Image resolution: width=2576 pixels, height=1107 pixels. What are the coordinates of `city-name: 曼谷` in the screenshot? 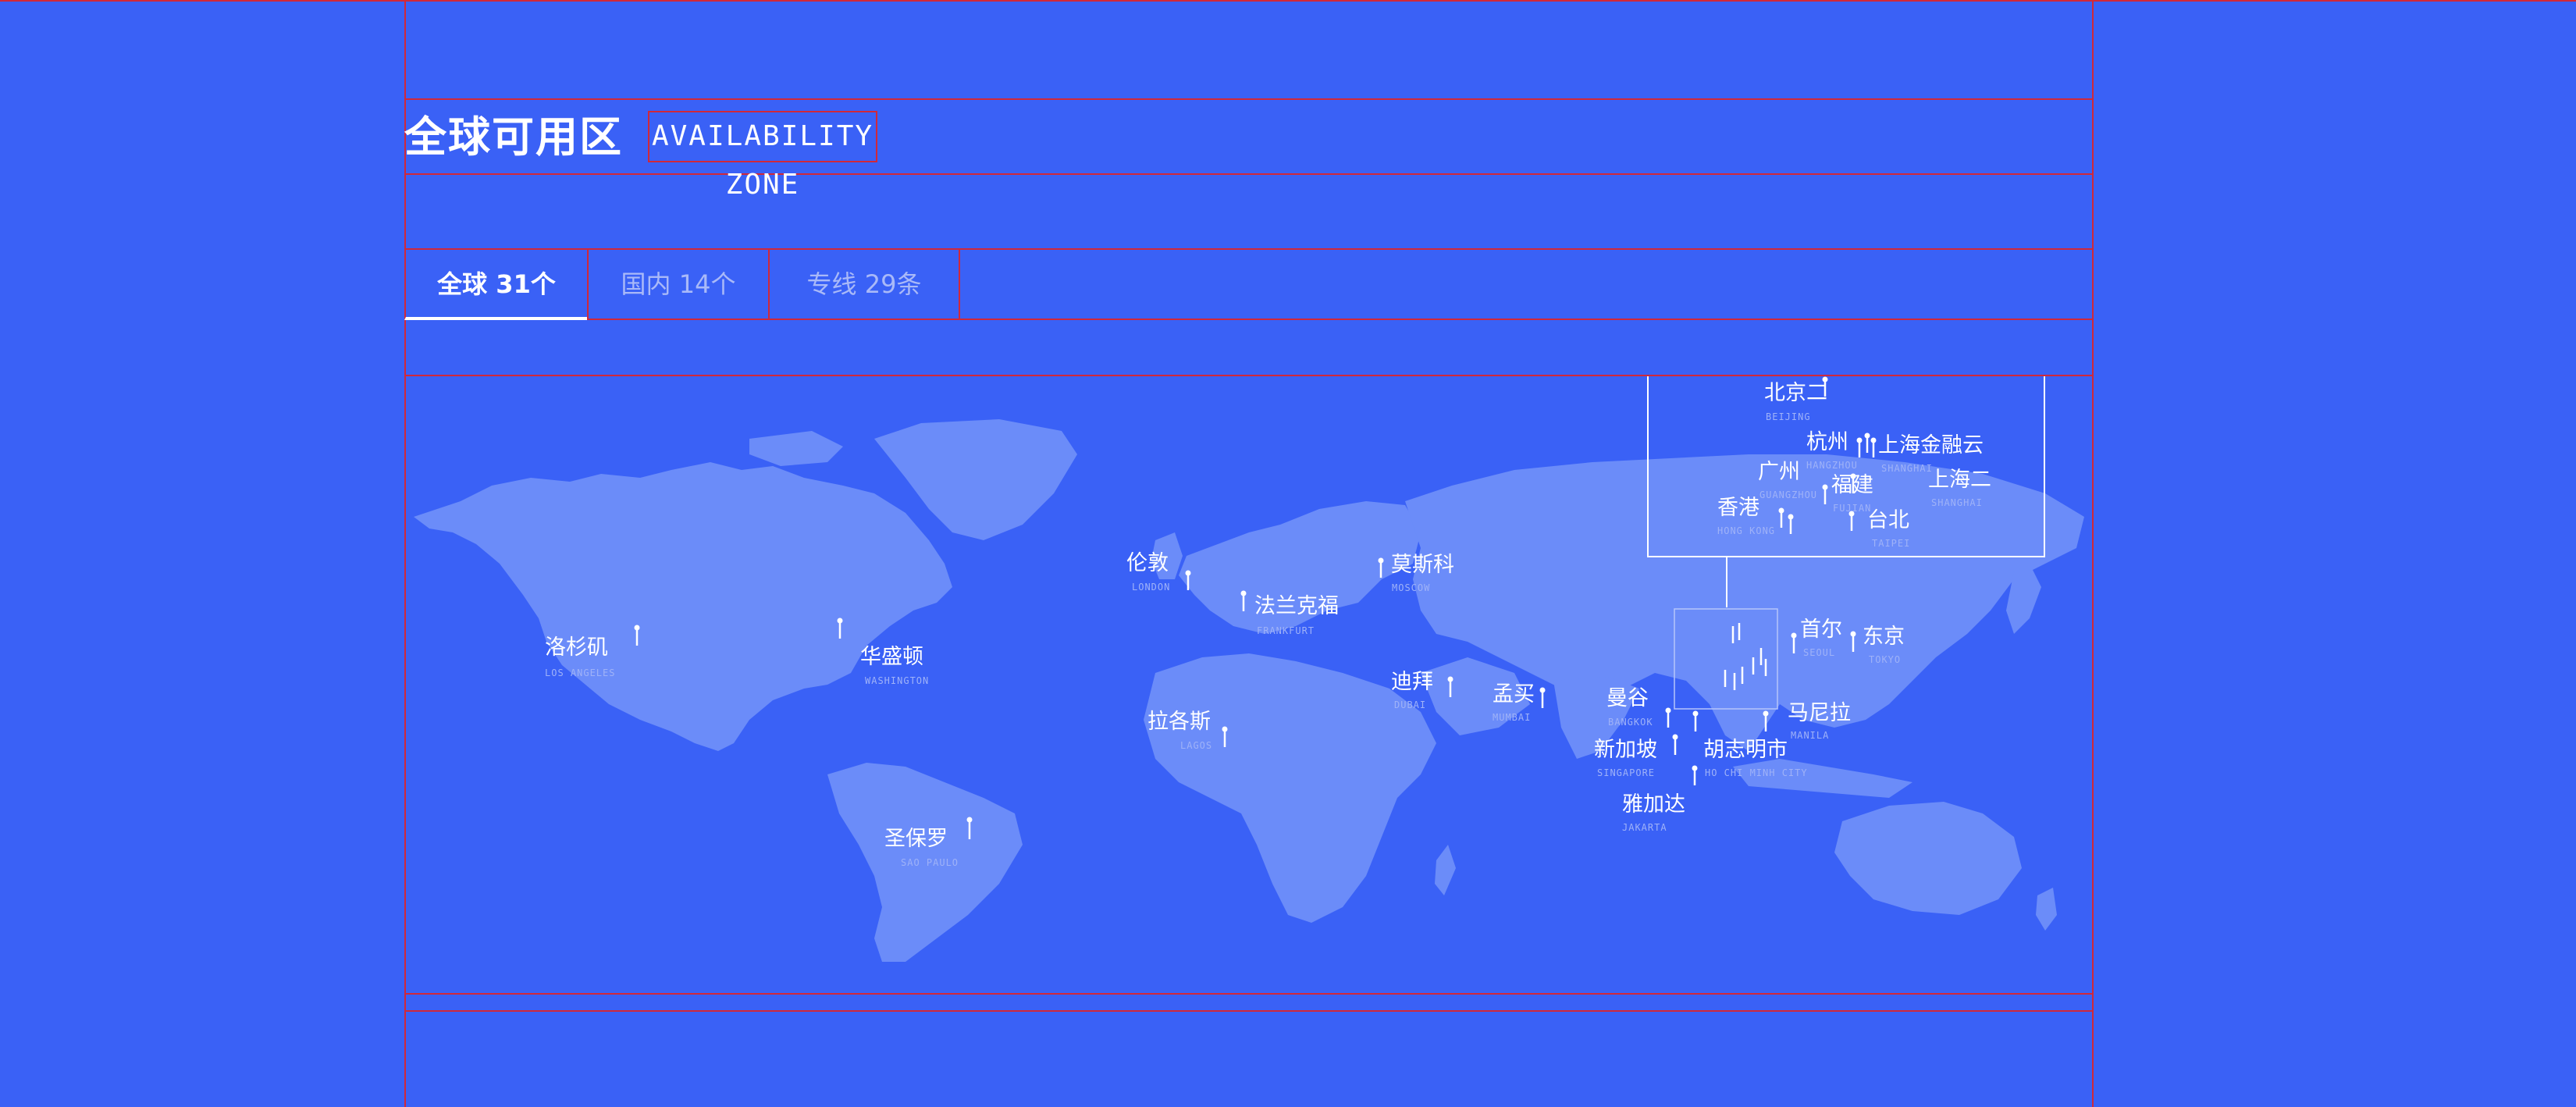 It's located at (1627, 698).